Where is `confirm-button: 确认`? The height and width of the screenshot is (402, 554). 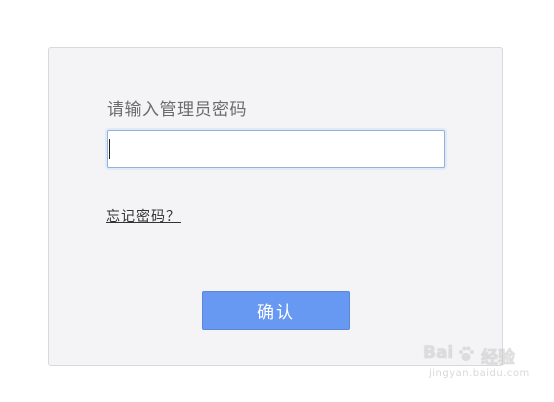 confirm-button: 确认 is located at coordinates (276, 310).